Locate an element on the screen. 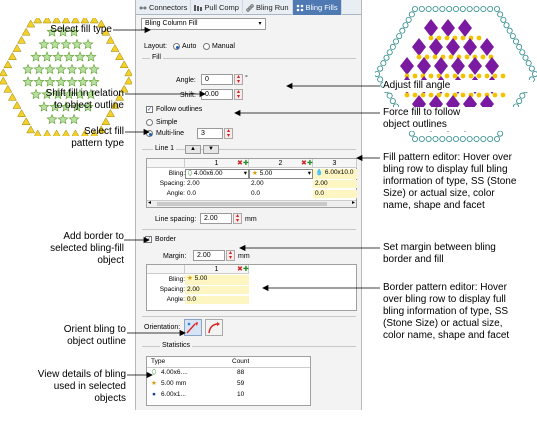 The height and width of the screenshot is (434, 537). stats-header-divider is located at coordinates (228, 367).